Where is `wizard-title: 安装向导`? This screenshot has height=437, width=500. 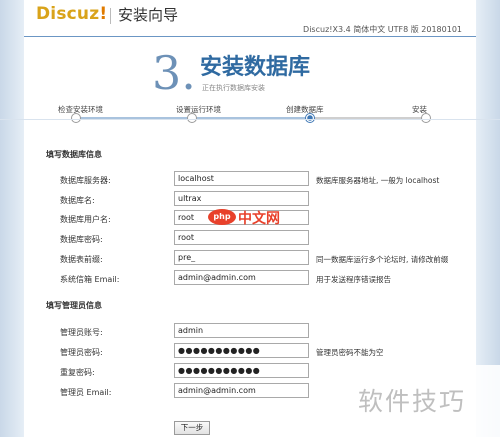
wizard-title: 安装向导 is located at coordinates (148, 15).